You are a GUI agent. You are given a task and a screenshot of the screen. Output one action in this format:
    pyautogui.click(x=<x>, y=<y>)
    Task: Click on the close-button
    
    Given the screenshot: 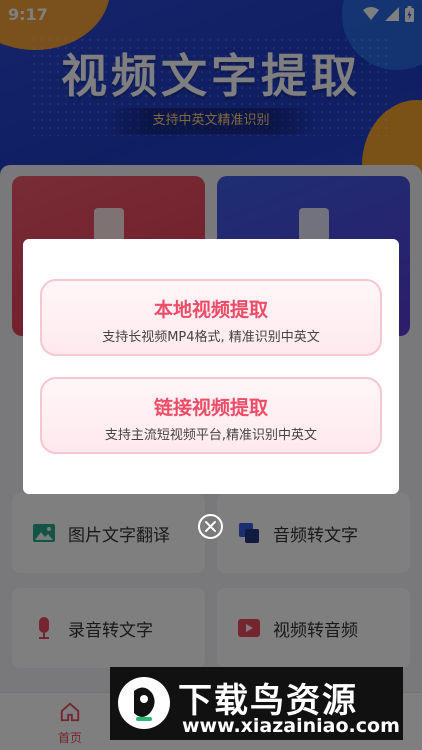 What is the action you would take?
    pyautogui.click(x=210, y=526)
    